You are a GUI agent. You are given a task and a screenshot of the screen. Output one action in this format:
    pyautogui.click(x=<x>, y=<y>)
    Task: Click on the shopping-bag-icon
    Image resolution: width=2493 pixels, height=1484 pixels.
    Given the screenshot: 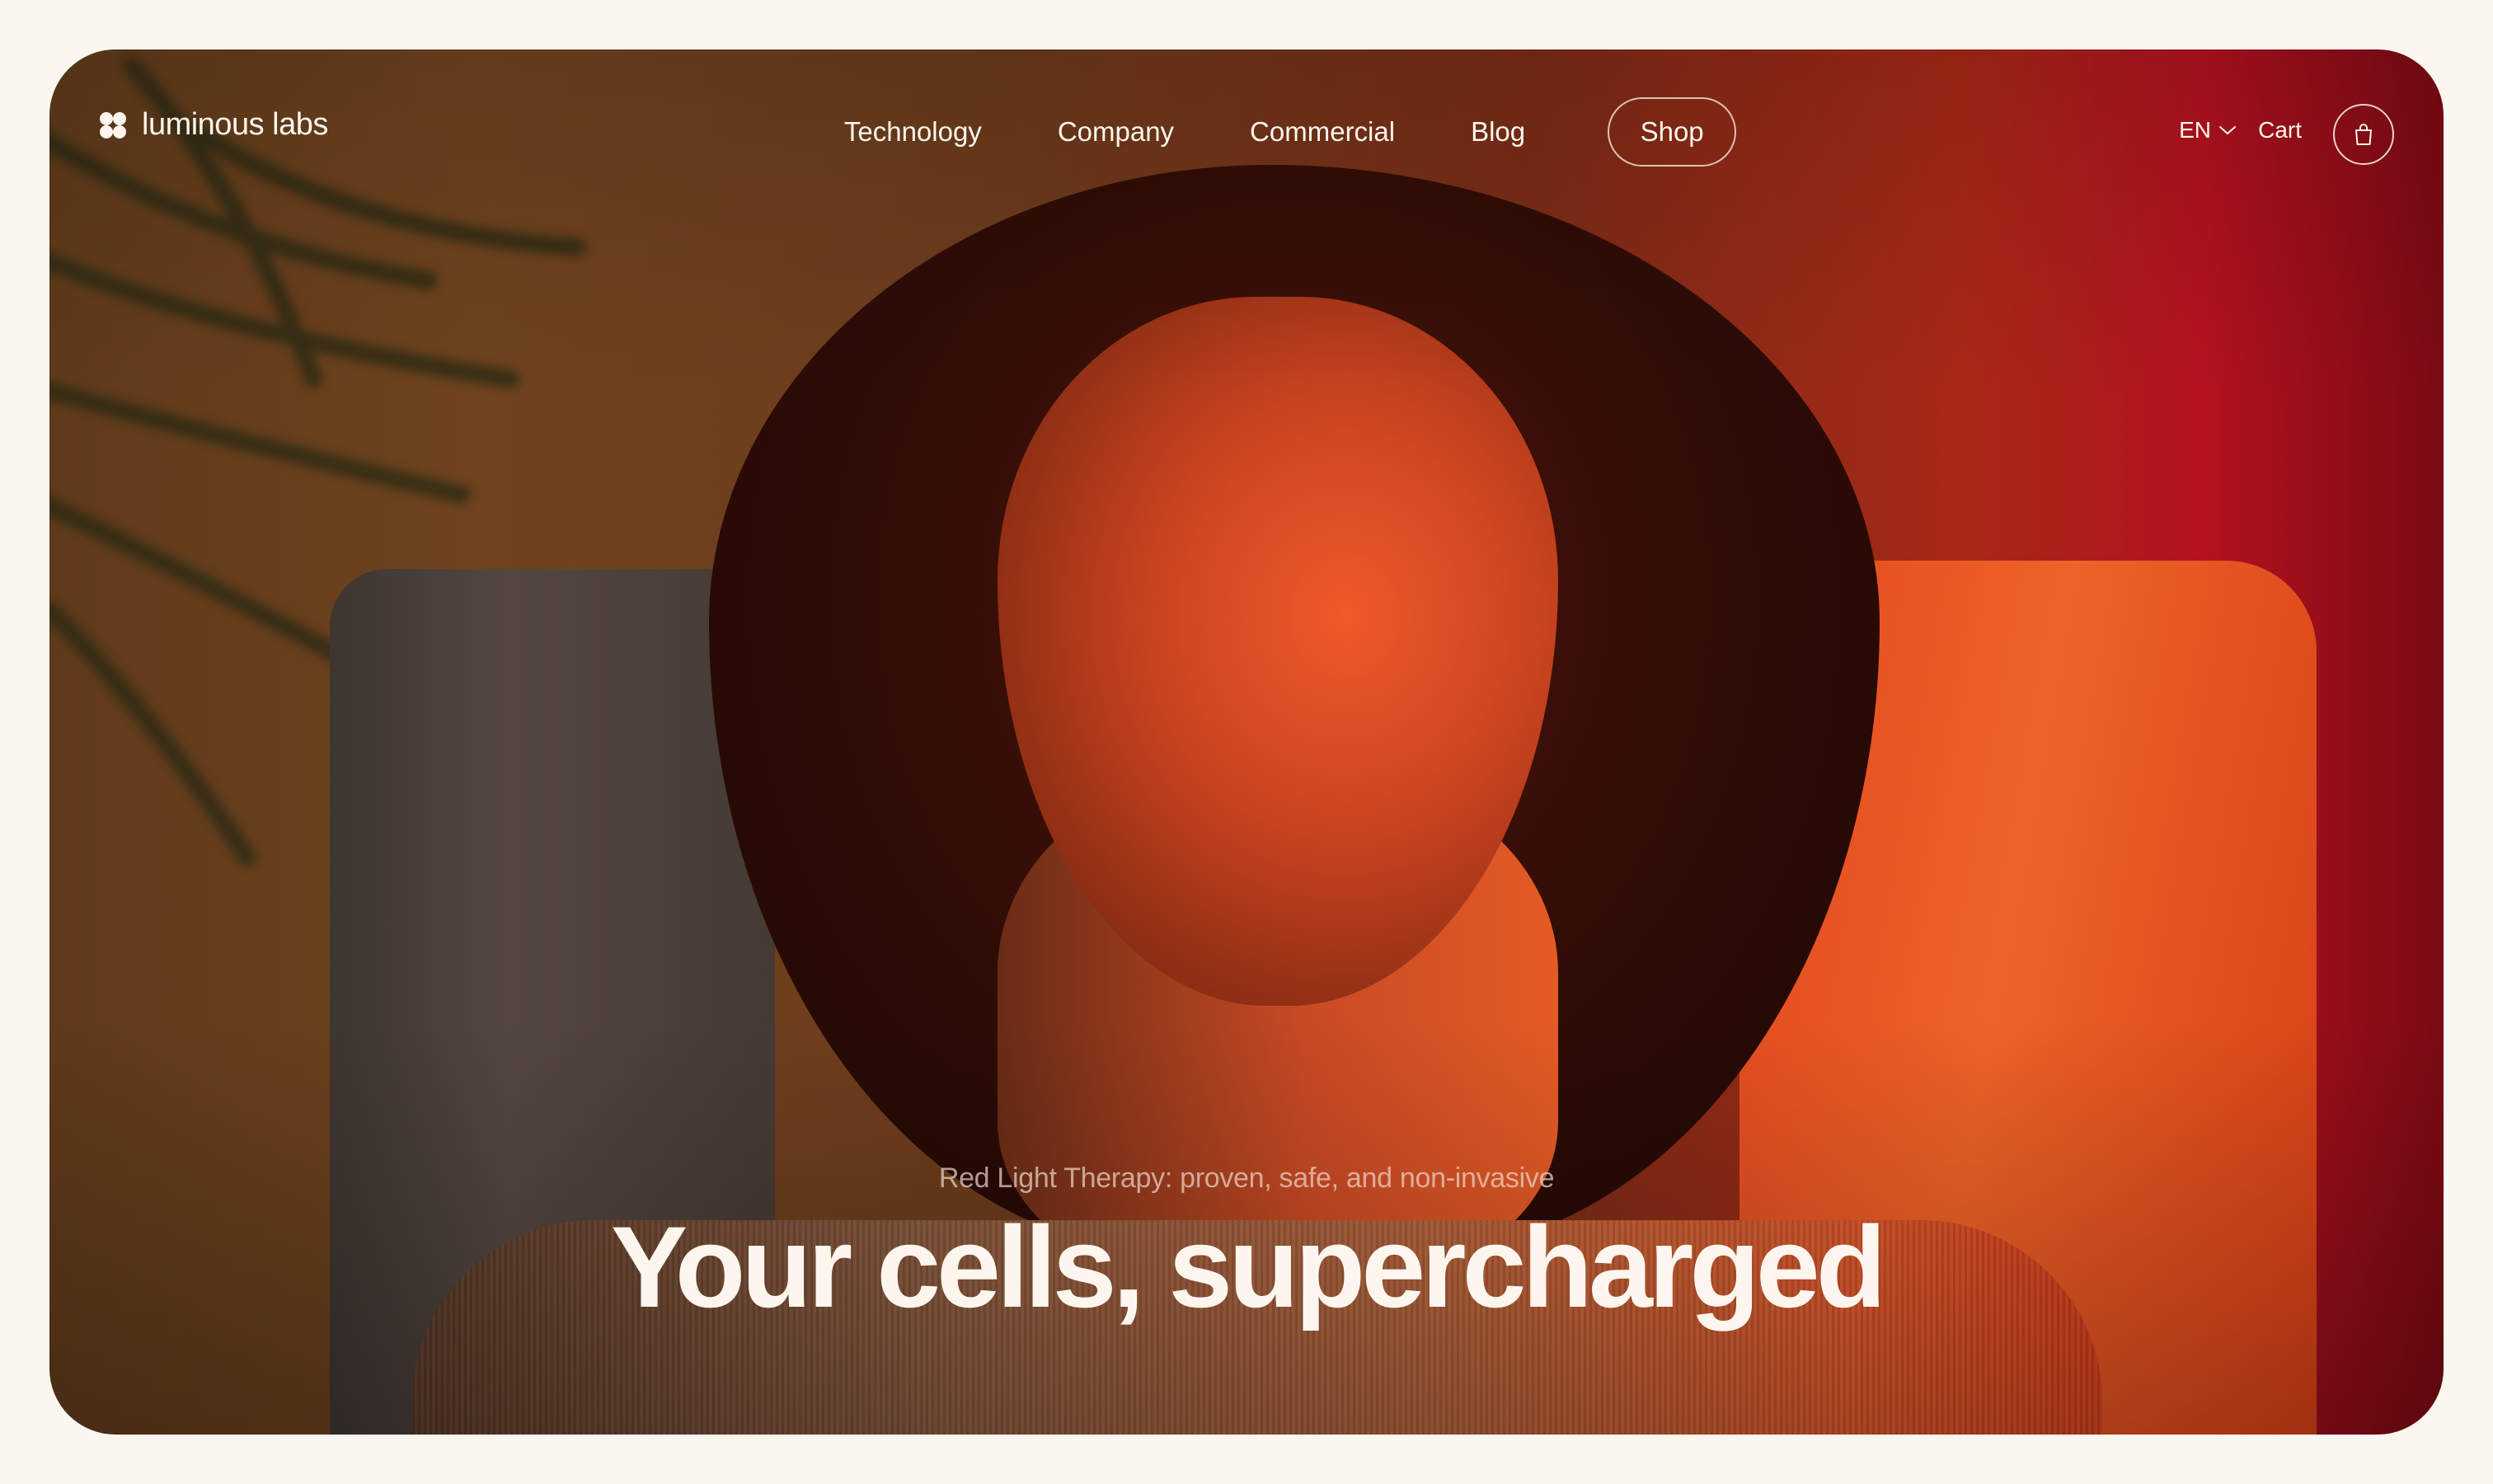 What is the action you would take?
    pyautogui.click(x=2363, y=134)
    